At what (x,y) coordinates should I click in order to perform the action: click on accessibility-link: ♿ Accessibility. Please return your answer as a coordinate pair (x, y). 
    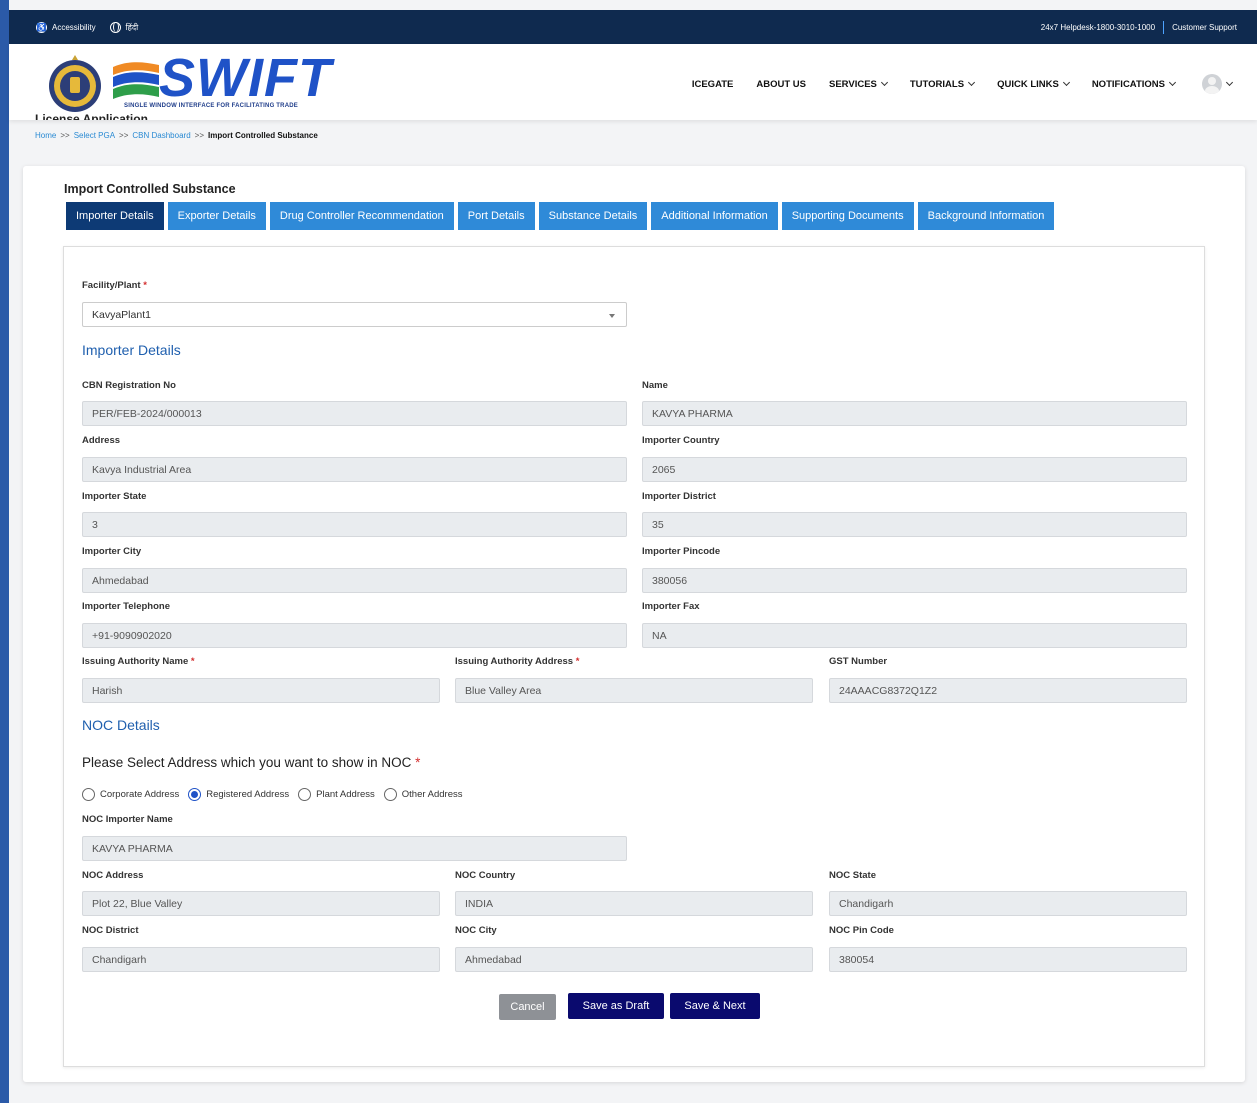
    Looking at the image, I should click on (66, 27).